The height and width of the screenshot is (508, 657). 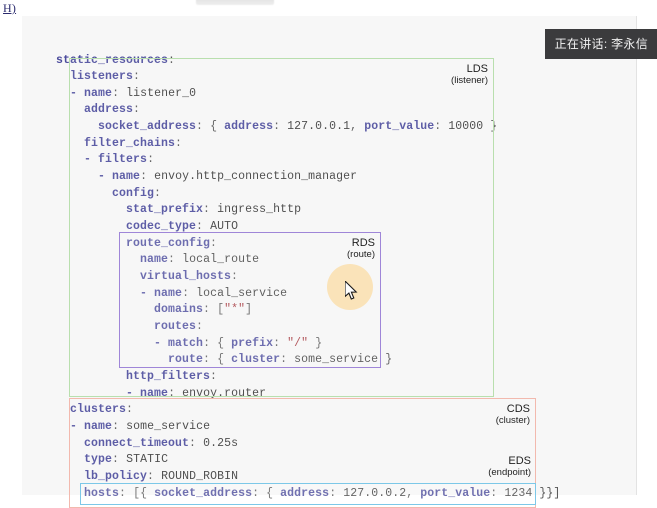 What do you see at coordinates (328, 5) in the screenshot?
I see `top-toolbar-strip` at bounding box center [328, 5].